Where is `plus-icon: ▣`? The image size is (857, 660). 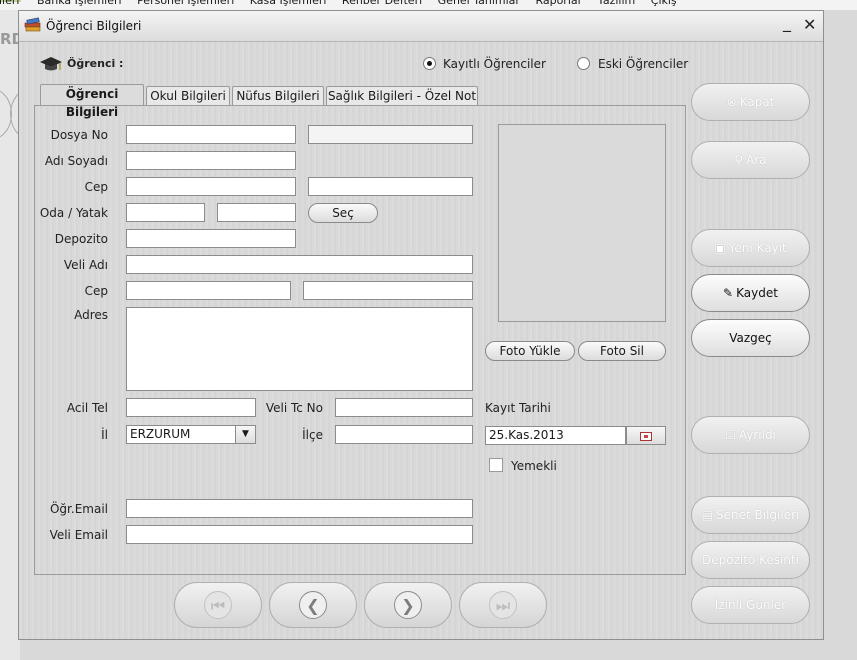 plus-icon: ▣ is located at coordinates (720, 248).